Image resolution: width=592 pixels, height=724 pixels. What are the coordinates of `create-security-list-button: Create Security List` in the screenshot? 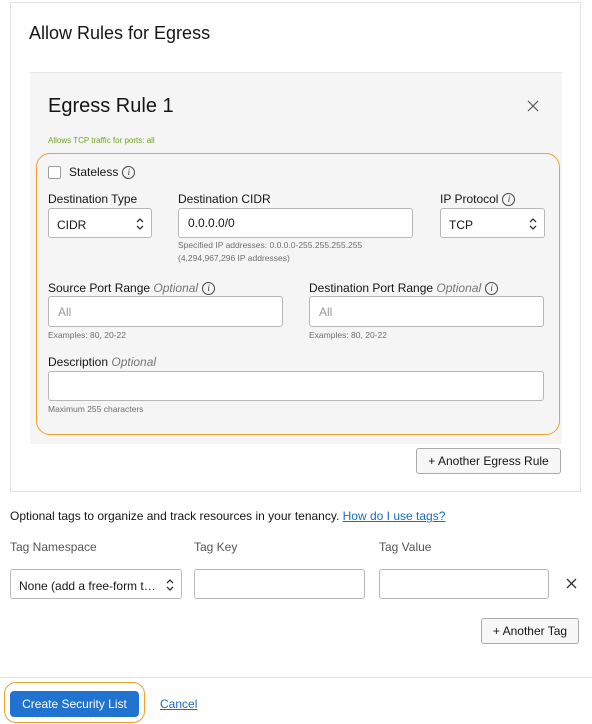 It's located at (74, 704).